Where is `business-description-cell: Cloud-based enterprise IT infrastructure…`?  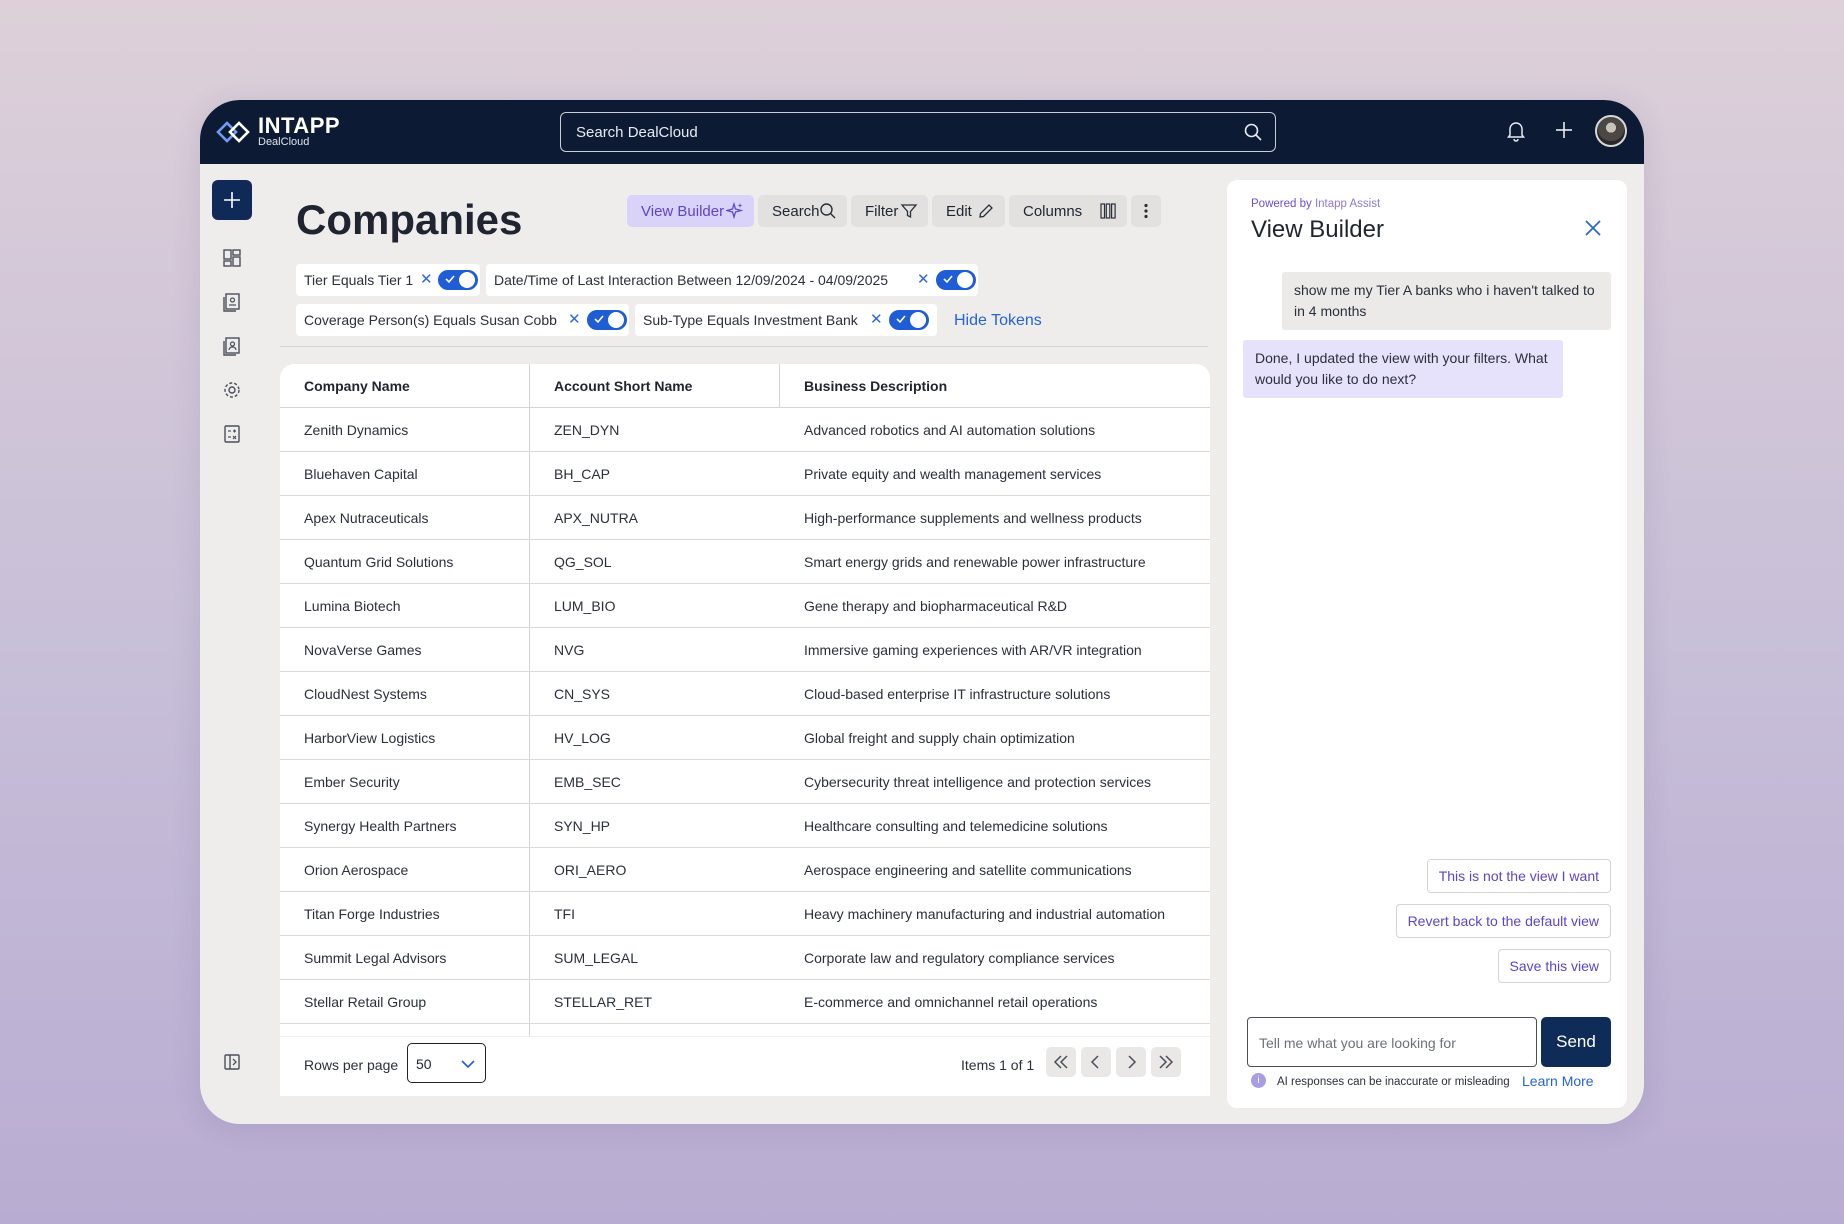
business-description-cell: Cloud-based enterprise IT infrastructure… is located at coordinates (957, 694).